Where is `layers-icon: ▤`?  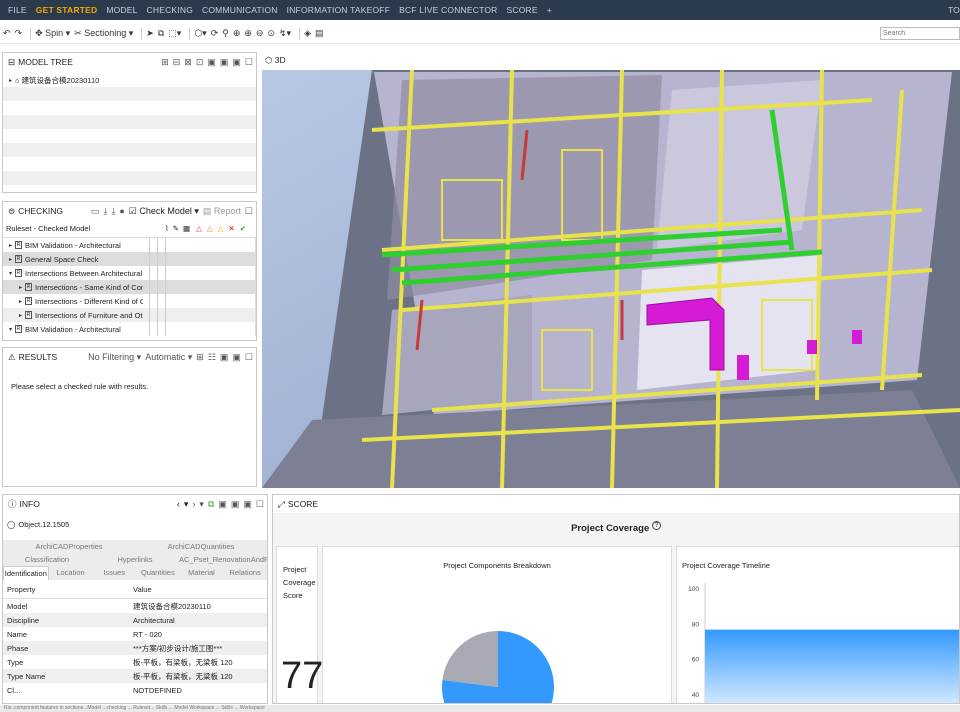
layers-icon: ▤ is located at coordinates (319, 33).